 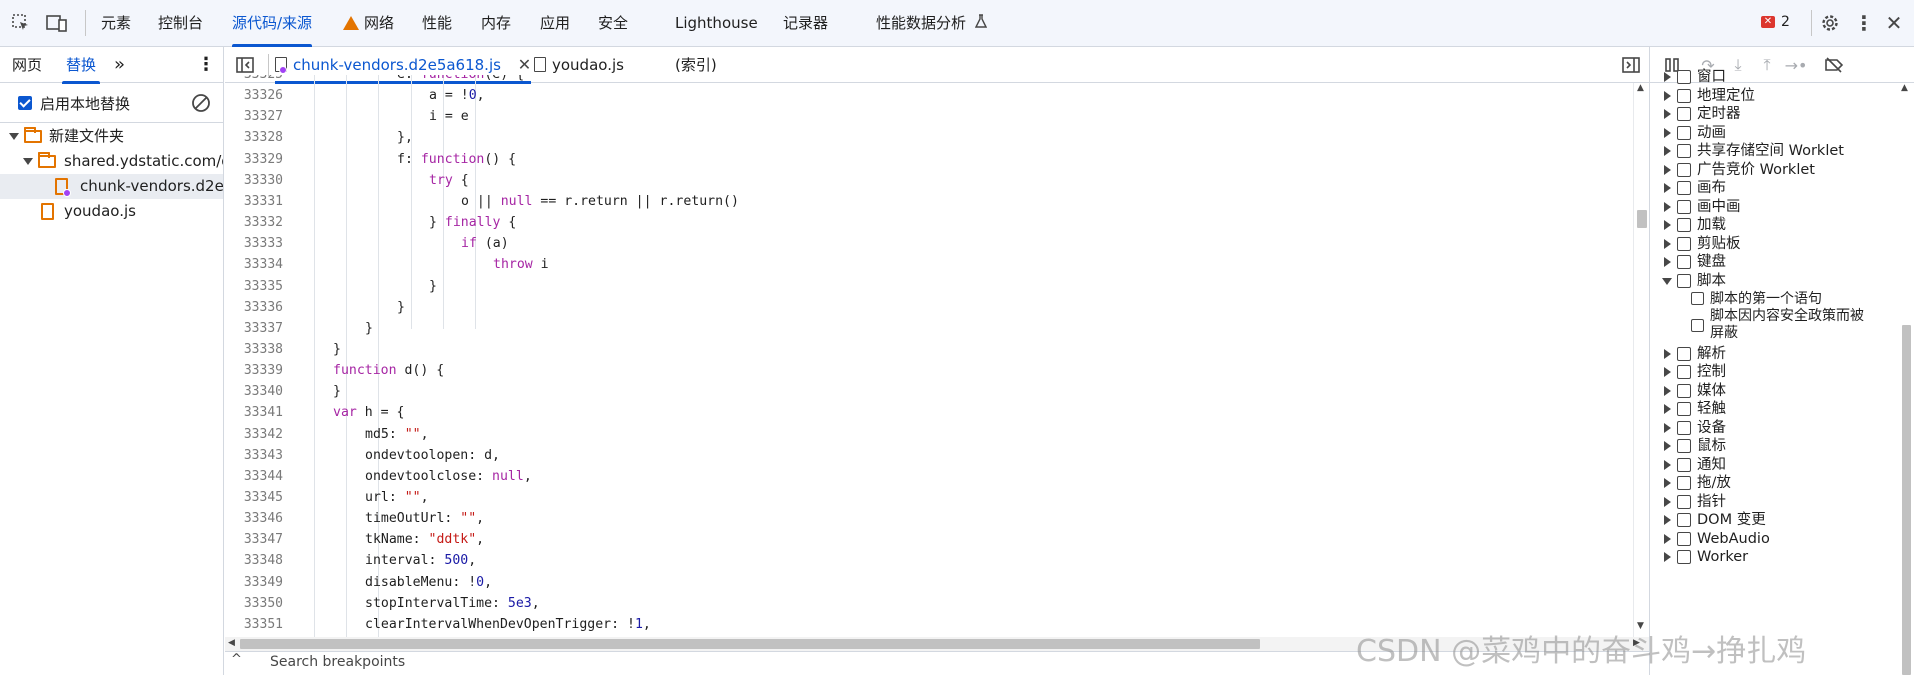 I want to click on breakpoint-category: Worker, so click(x=1775, y=557).